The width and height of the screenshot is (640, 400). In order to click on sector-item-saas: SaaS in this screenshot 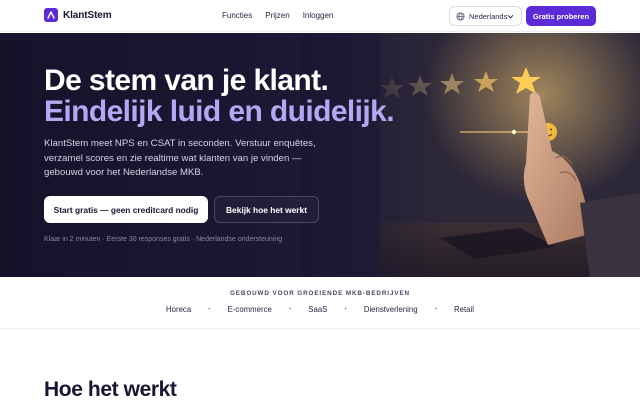, I will do `click(318, 309)`.